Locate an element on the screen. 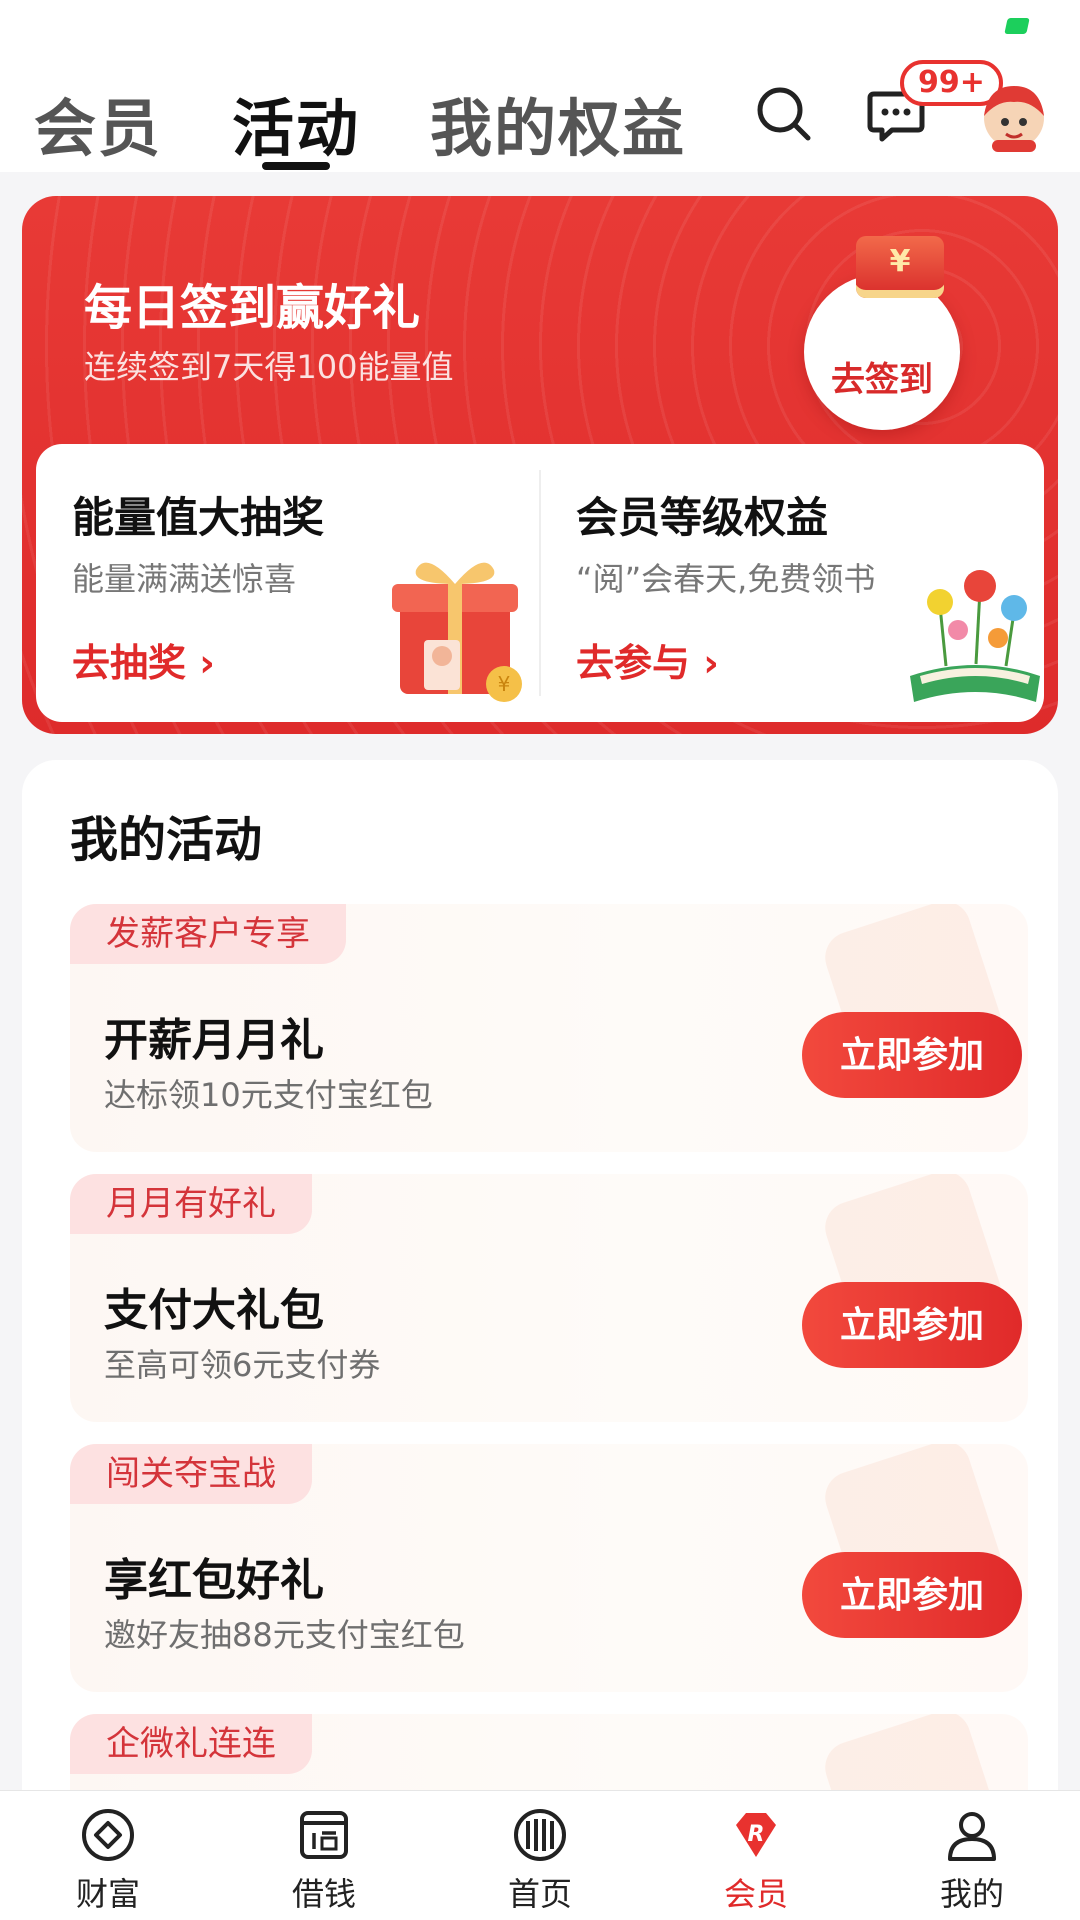  activity-subtitle: 邀好友抽88元支付宝红包 is located at coordinates (284, 1635).